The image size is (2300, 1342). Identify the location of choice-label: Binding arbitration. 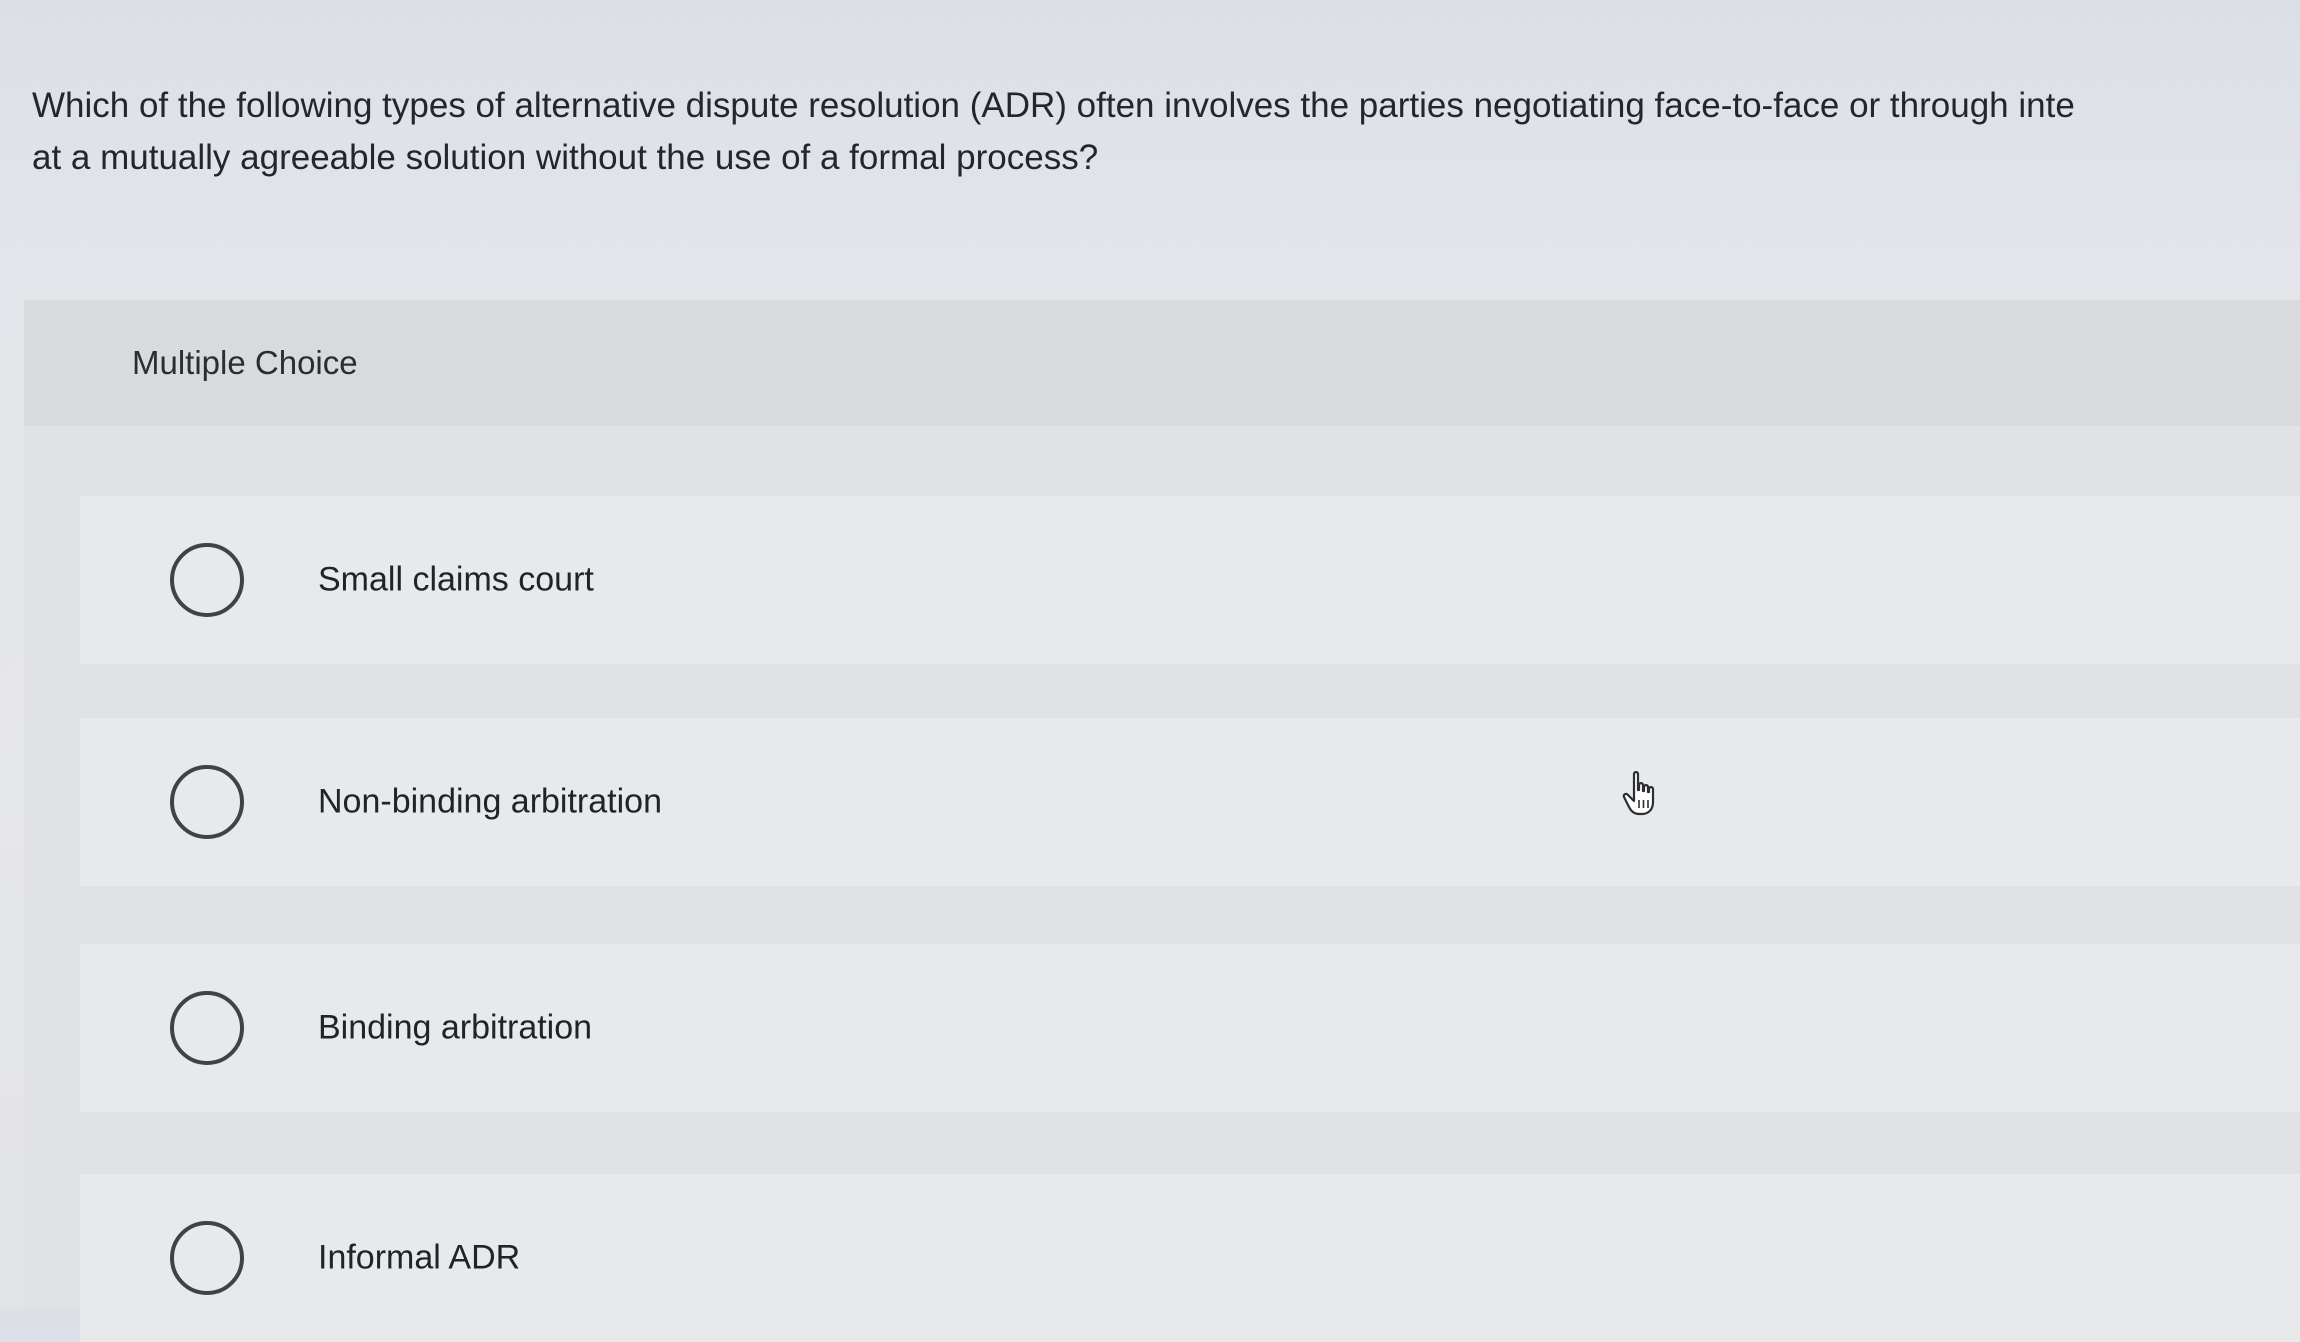
(455, 1027).